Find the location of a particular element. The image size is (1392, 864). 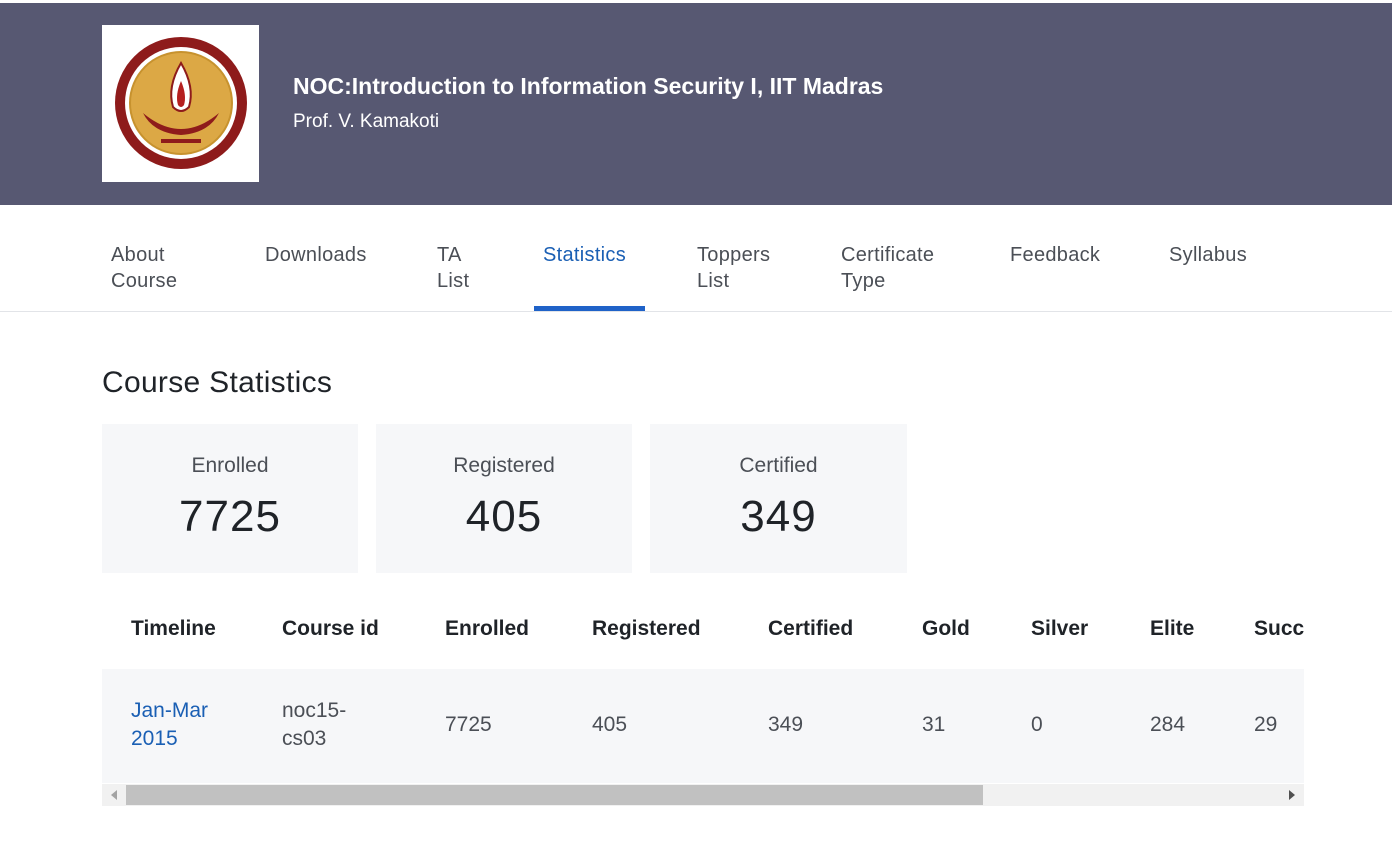

column-header-certified: Certified is located at coordinates (811, 628).